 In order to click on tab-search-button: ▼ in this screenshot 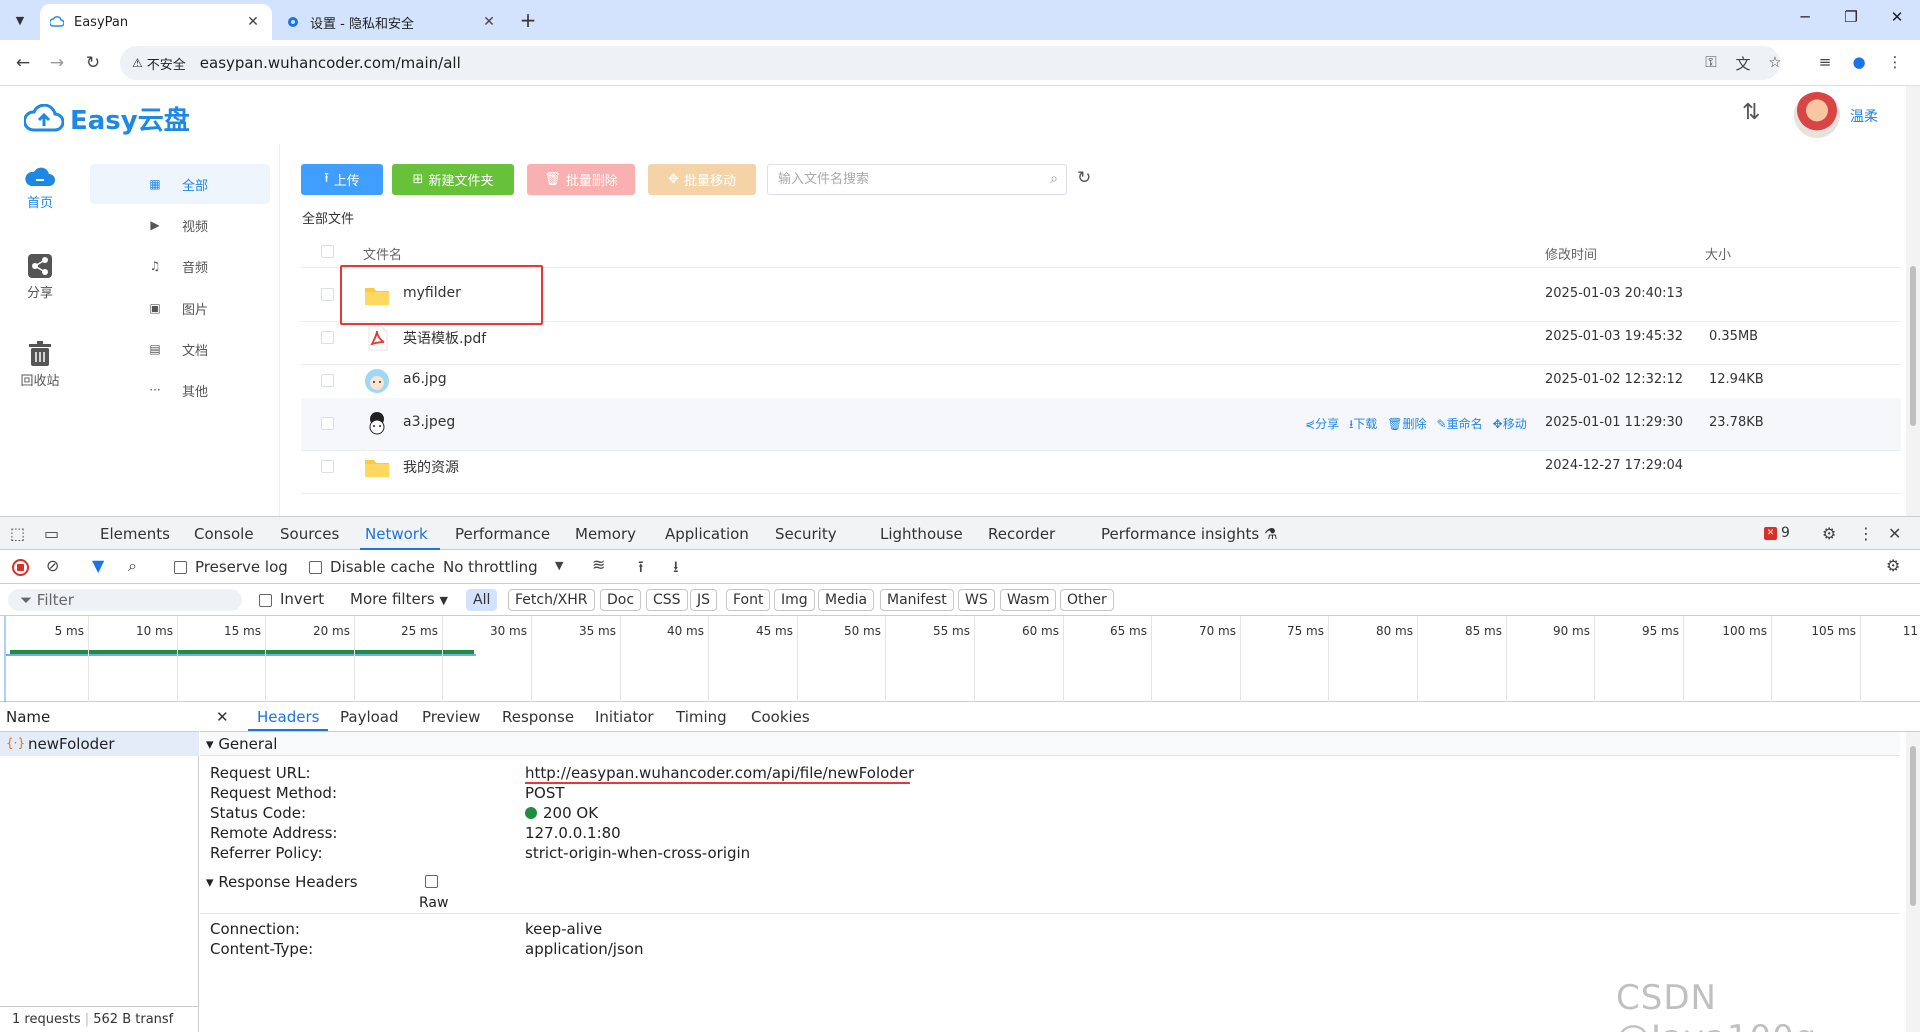, I will do `click(20, 20)`.